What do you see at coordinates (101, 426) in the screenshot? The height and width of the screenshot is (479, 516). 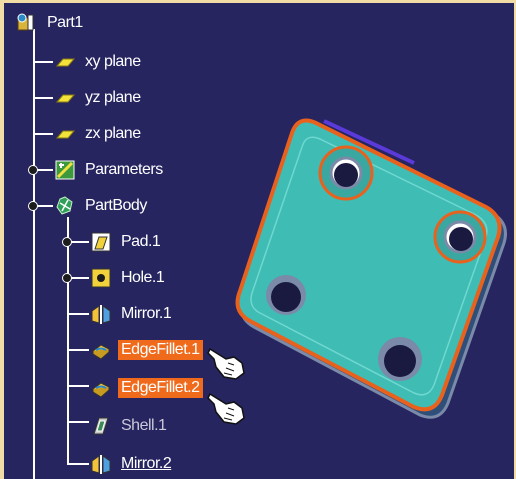 I see `shell-icon` at bounding box center [101, 426].